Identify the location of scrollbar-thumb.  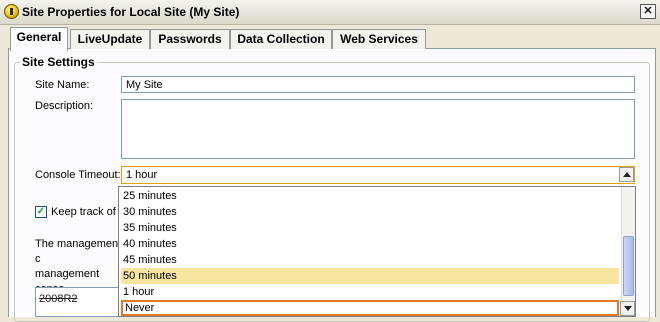
(628, 266).